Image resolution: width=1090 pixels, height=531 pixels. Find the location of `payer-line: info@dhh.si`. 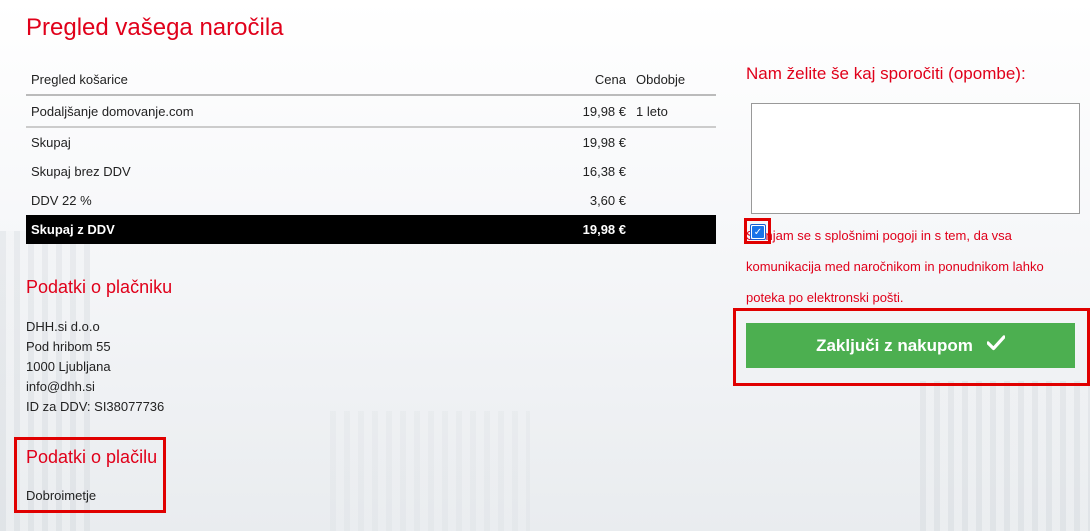

payer-line: info@dhh.si is located at coordinates (60, 386).